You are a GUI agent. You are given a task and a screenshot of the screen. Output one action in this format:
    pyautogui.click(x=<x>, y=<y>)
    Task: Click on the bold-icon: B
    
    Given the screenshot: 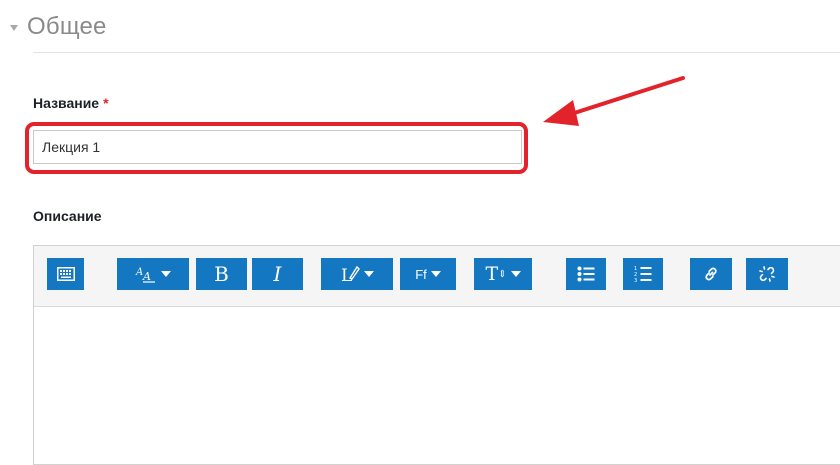 What is the action you would take?
    pyautogui.click(x=221, y=274)
    